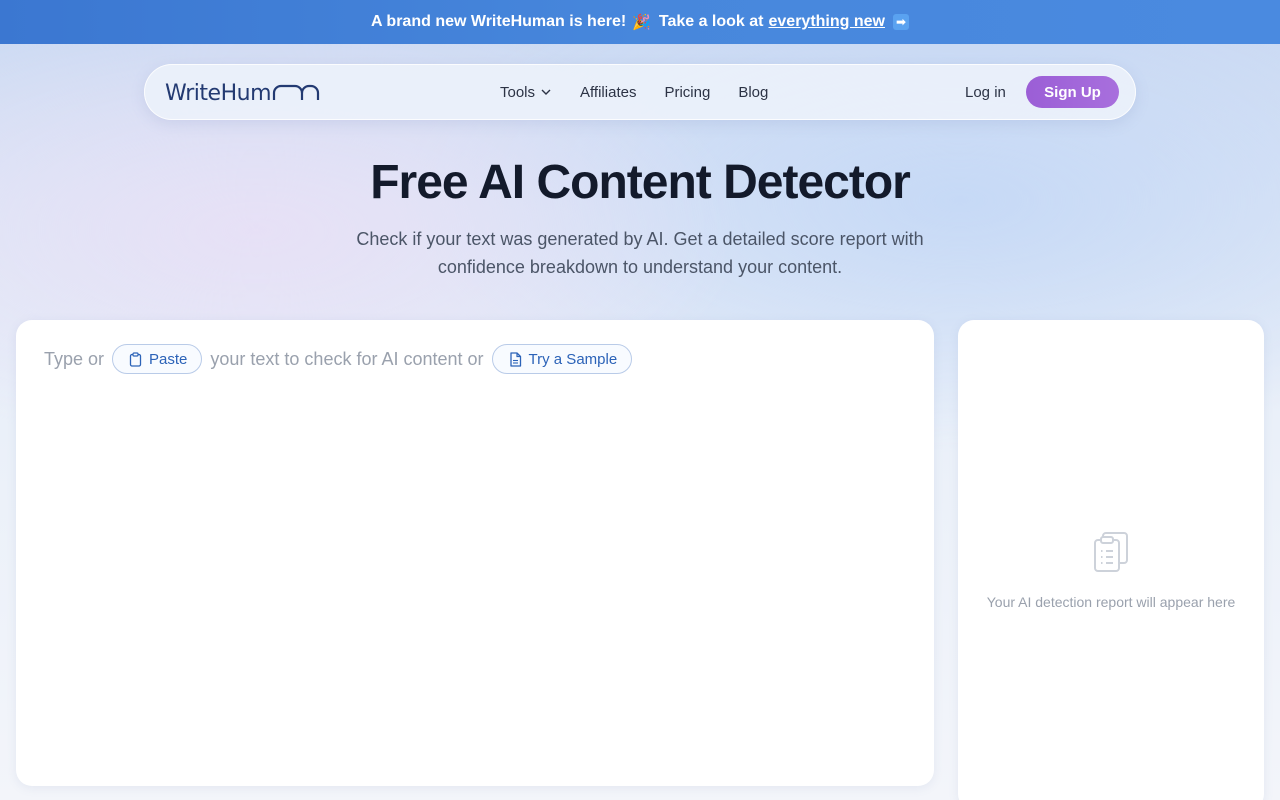 This screenshot has width=1280, height=800. Describe the element at coordinates (347, 358) in the screenshot. I see `placeholder-middle: your text to check for AI content or` at that location.